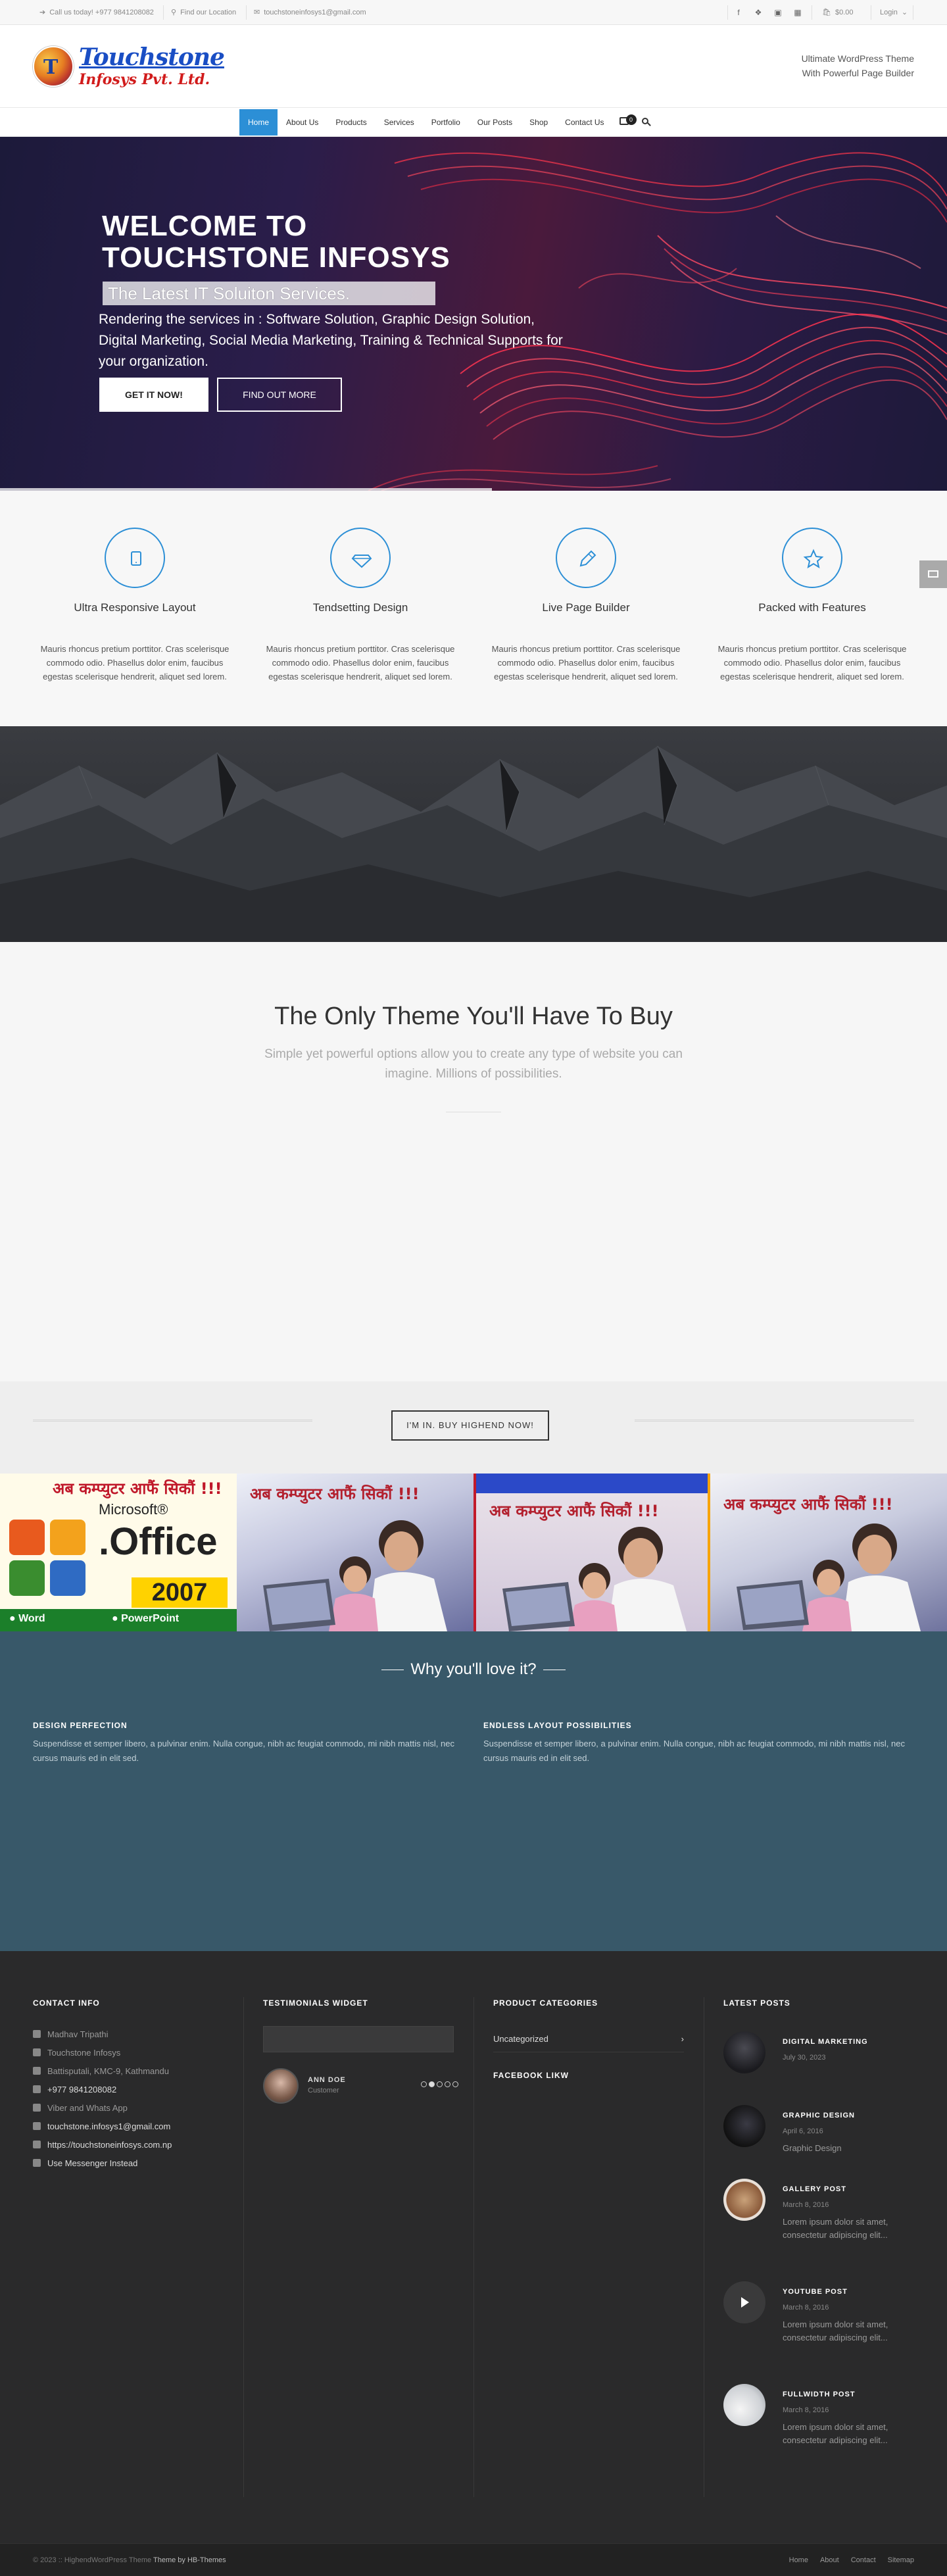 The image size is (947, 2576). I want to click on contact-text: https://touchstoneinfosys.com.np, so click(109, 2144).